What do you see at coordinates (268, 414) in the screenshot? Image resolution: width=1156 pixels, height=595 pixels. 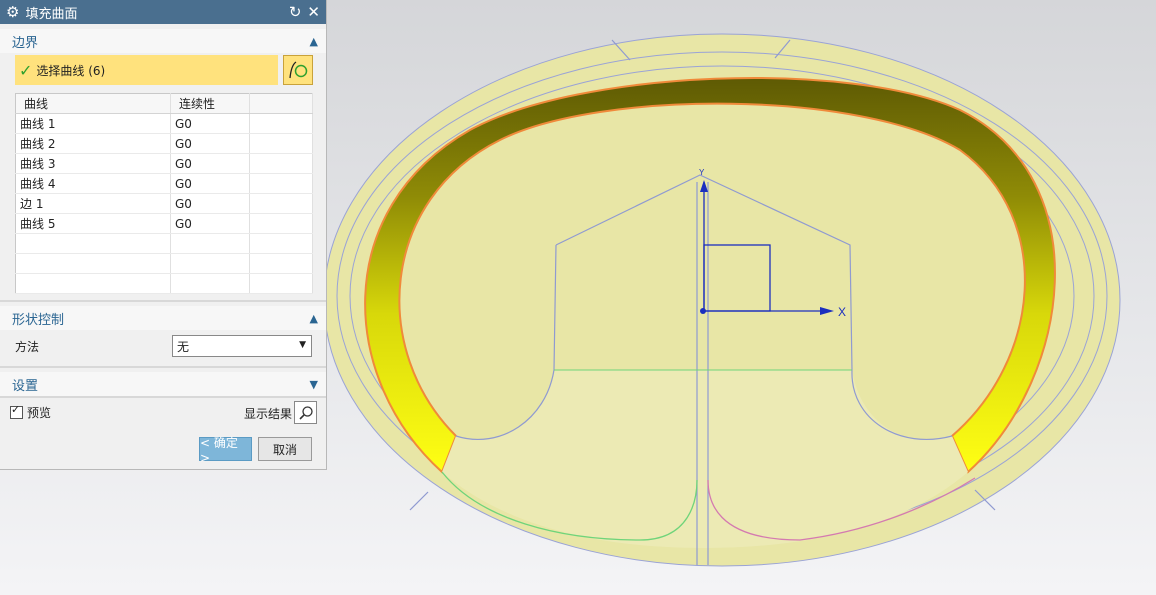 I see `show-result-label: 显示结果` at bounding box center [268, 414].